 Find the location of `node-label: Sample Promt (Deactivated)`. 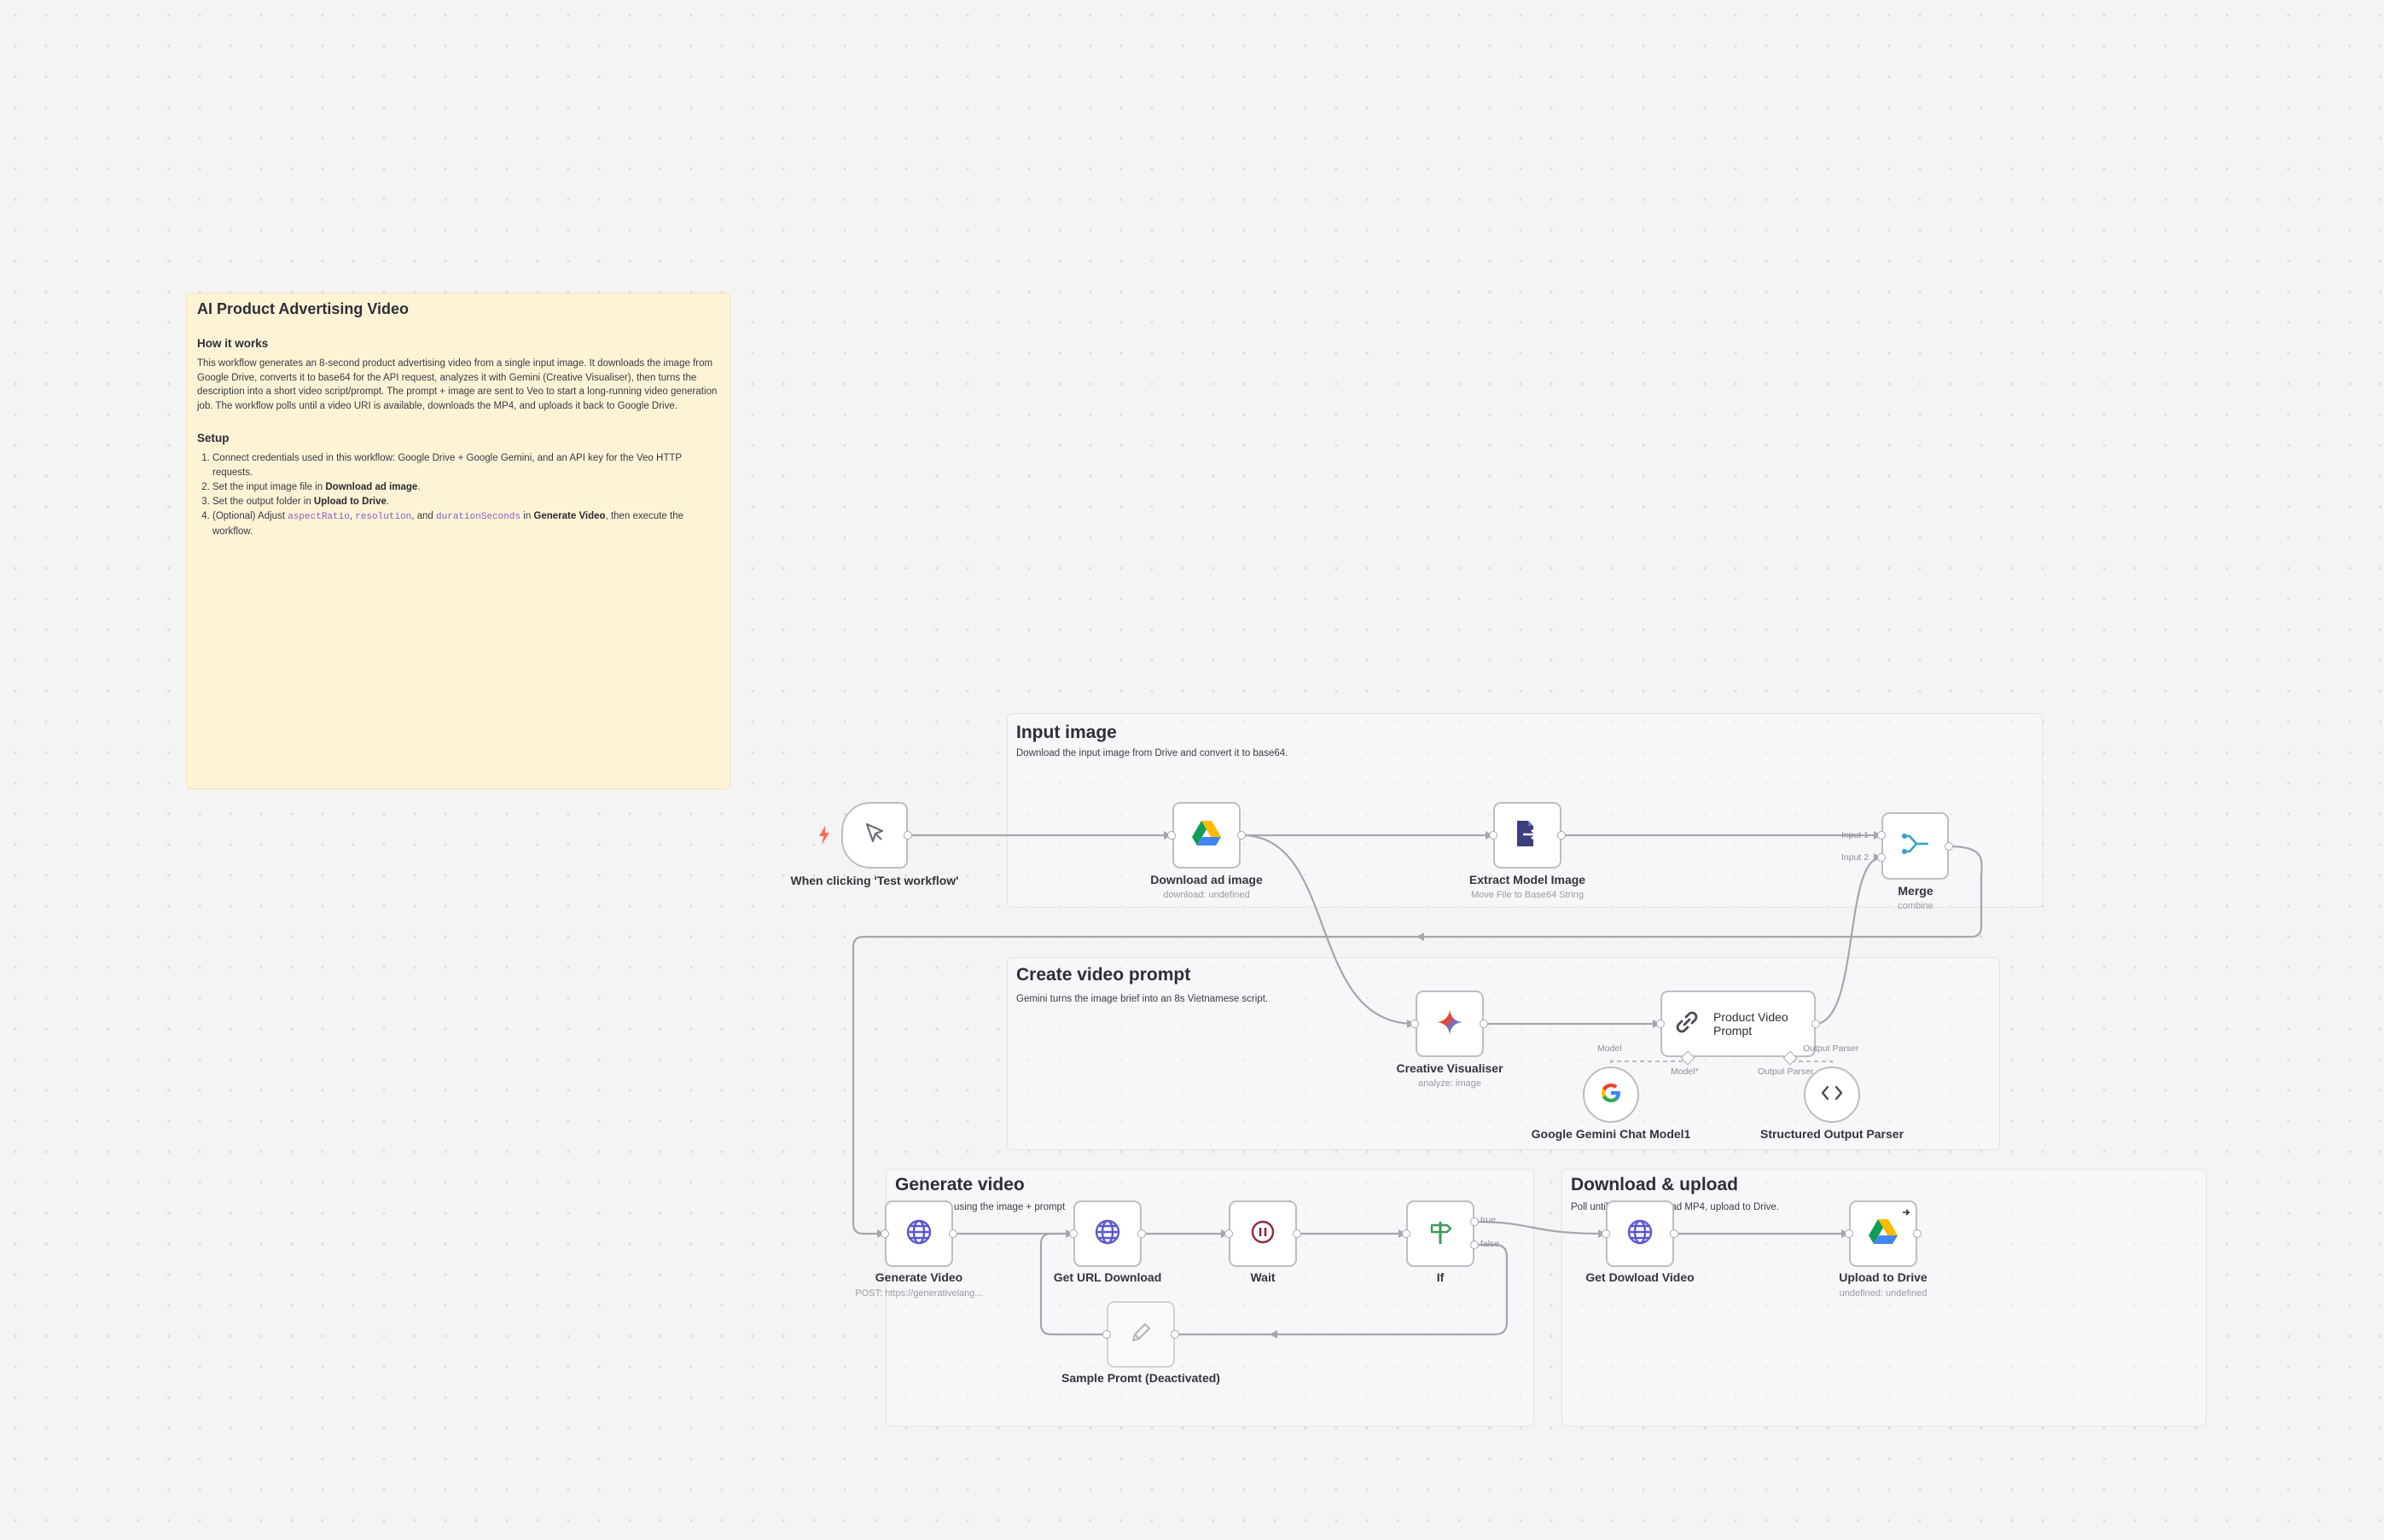

node-label: Sample Promt (Deactivated) is located at coordinates (1140, 1378).